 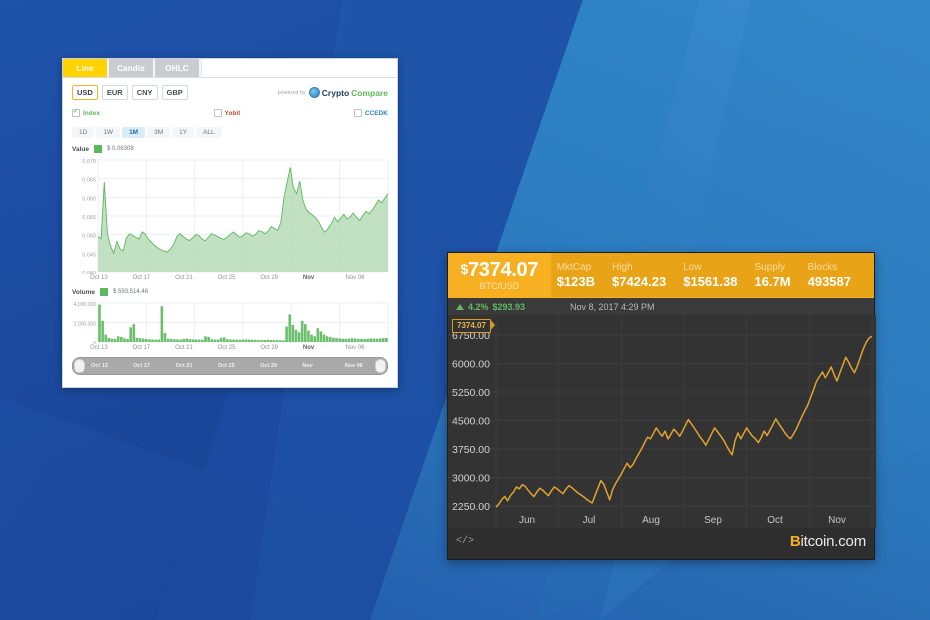 I want to click on range-1w: 1W, so click(x=108, y=132).